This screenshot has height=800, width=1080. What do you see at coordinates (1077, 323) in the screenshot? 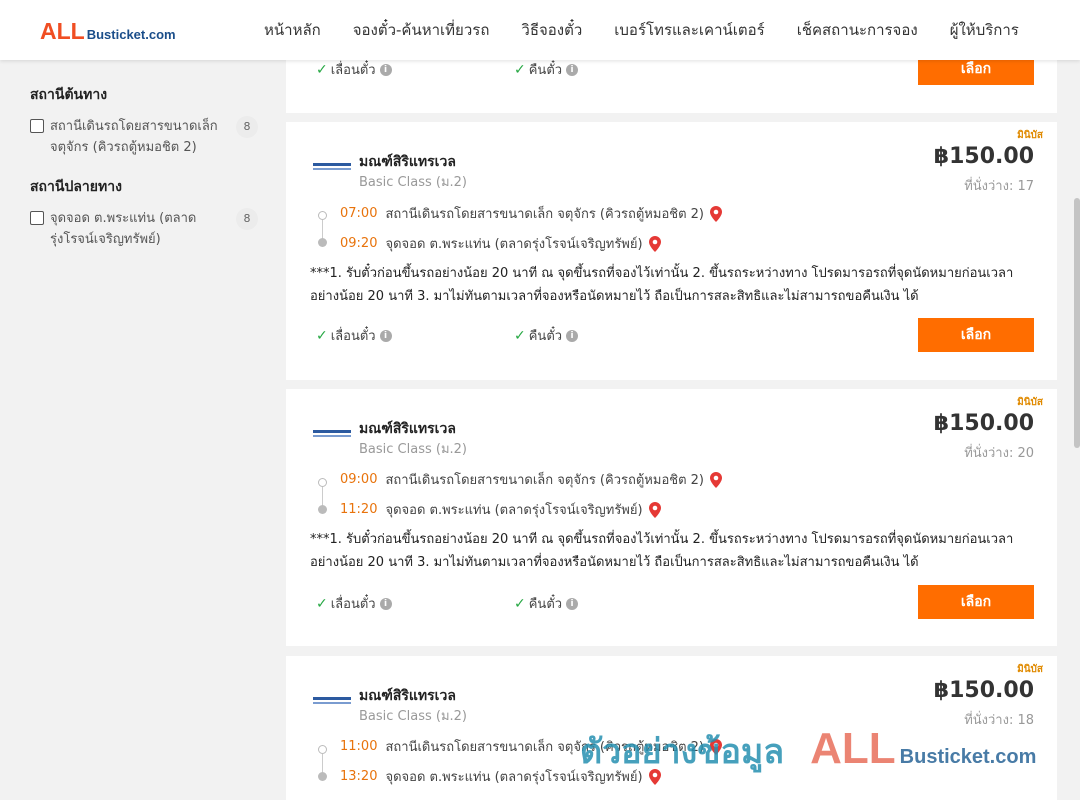
I see `scrollbar-thumb` at bounding box center [1077, 323].